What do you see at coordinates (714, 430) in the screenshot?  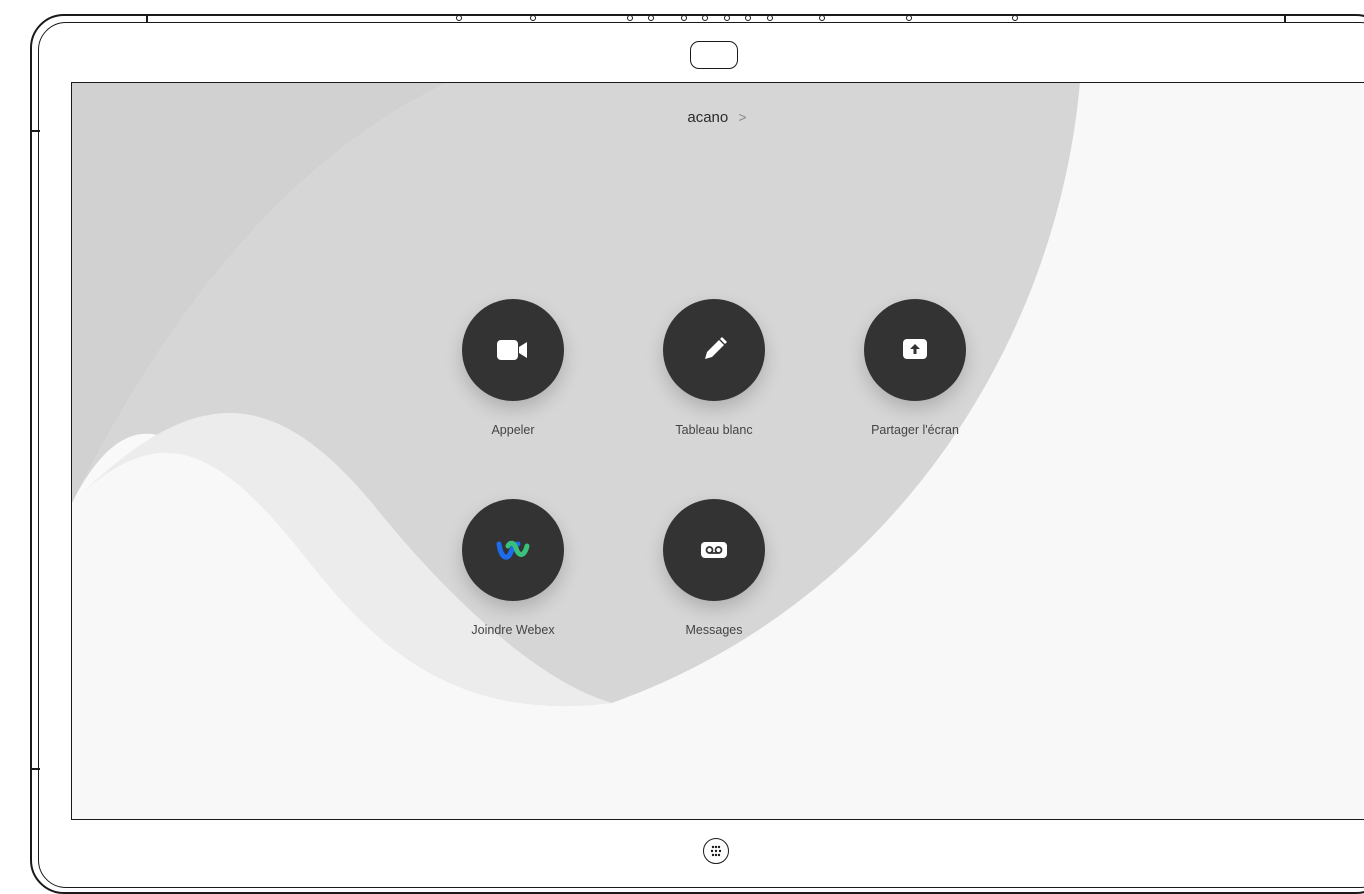 I see `whiteboard-button-label: Tableau blanc` at bounding box center [714, 430].